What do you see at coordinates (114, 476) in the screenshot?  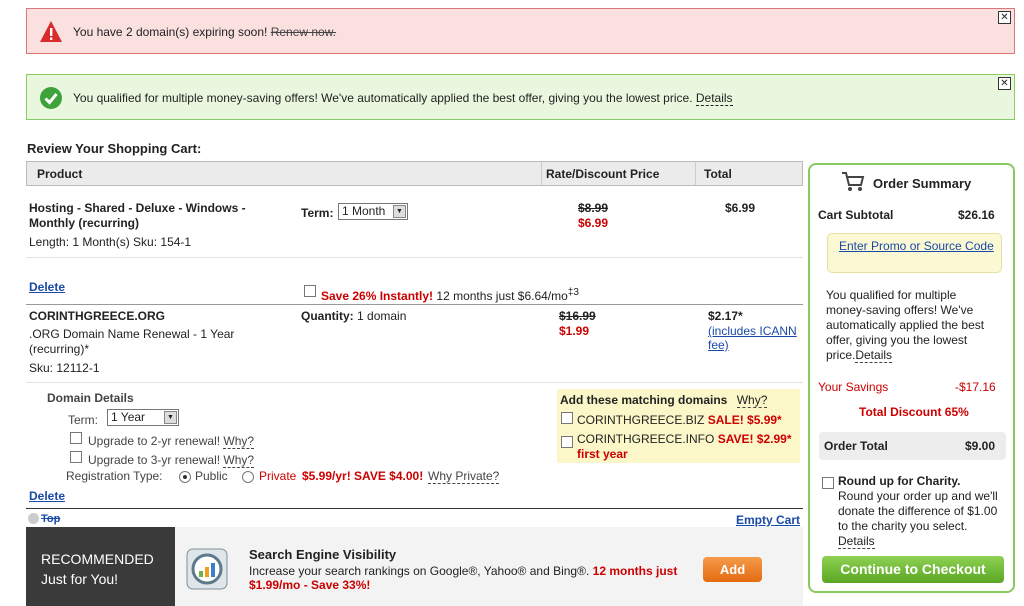 I see `registration-type-label: Registration Type:` at bounding box center [114, 476].